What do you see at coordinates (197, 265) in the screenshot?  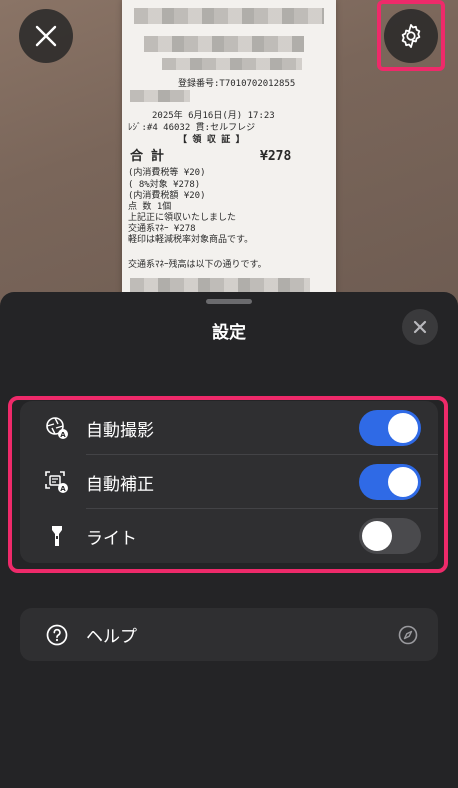 I see `receipt-balance: 交通系ﾏﾈｰ残高は以下の通りです。` at bounding box center [197, 265].